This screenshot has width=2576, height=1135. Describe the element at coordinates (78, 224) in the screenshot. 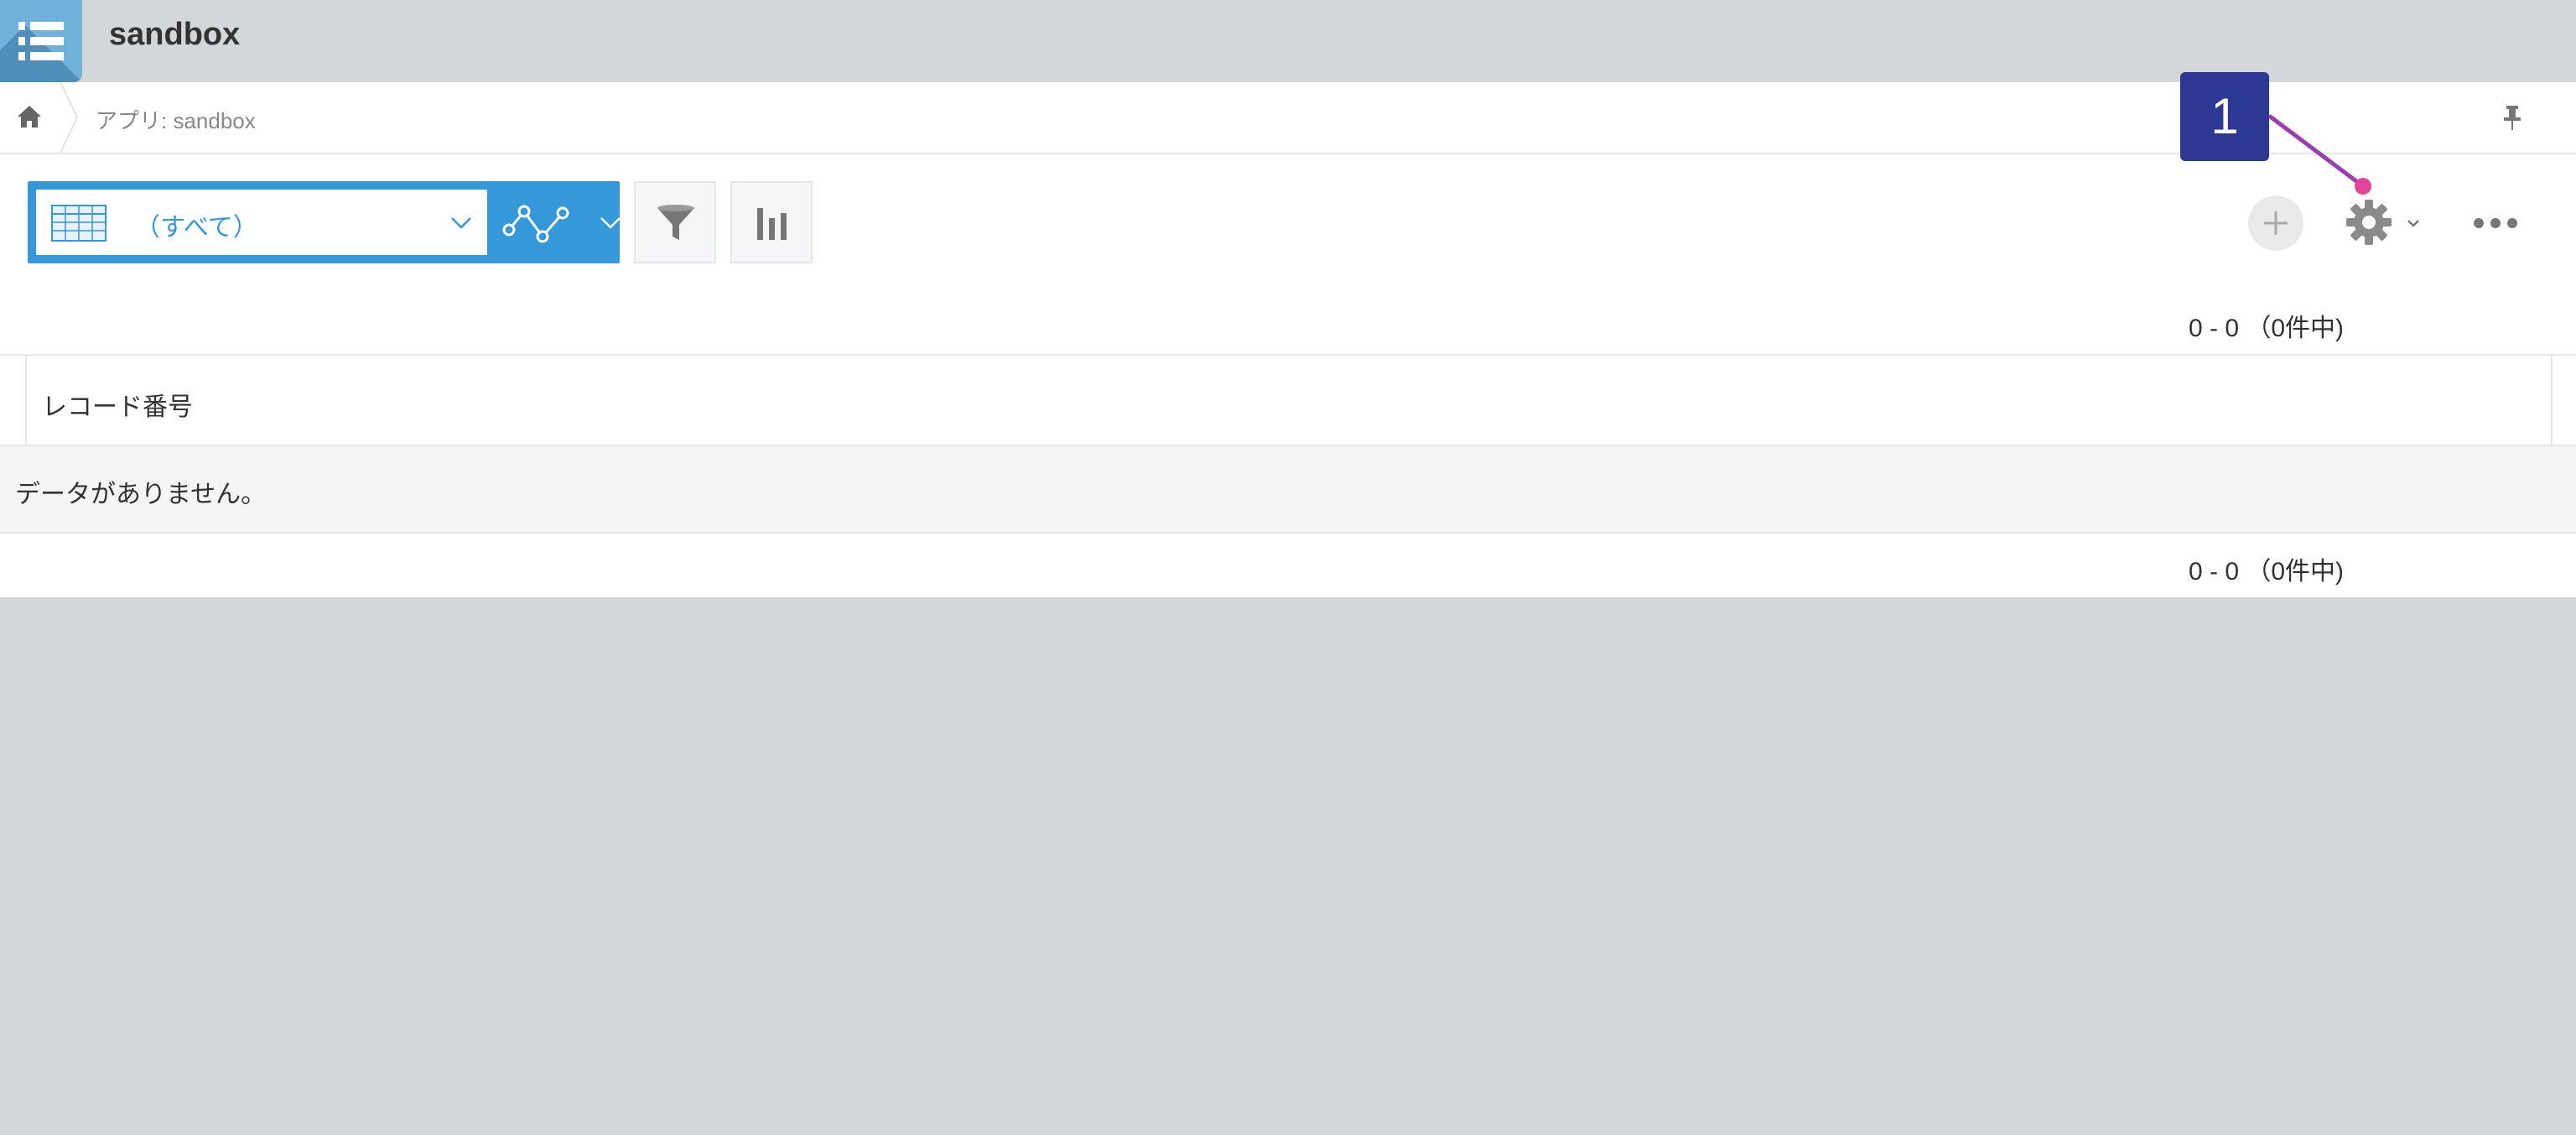

I see `table-view-icon` at that location.